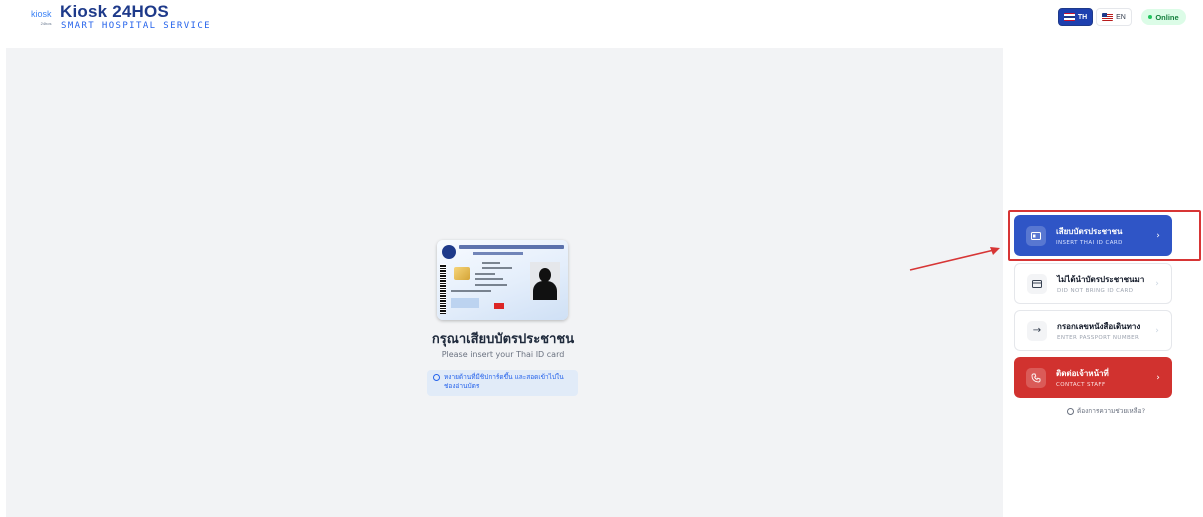  Describe the element at coordinates (1095, 291) in the screenshot. I see `option-sublabel: DID NOT BRING ID CARD` at that location.